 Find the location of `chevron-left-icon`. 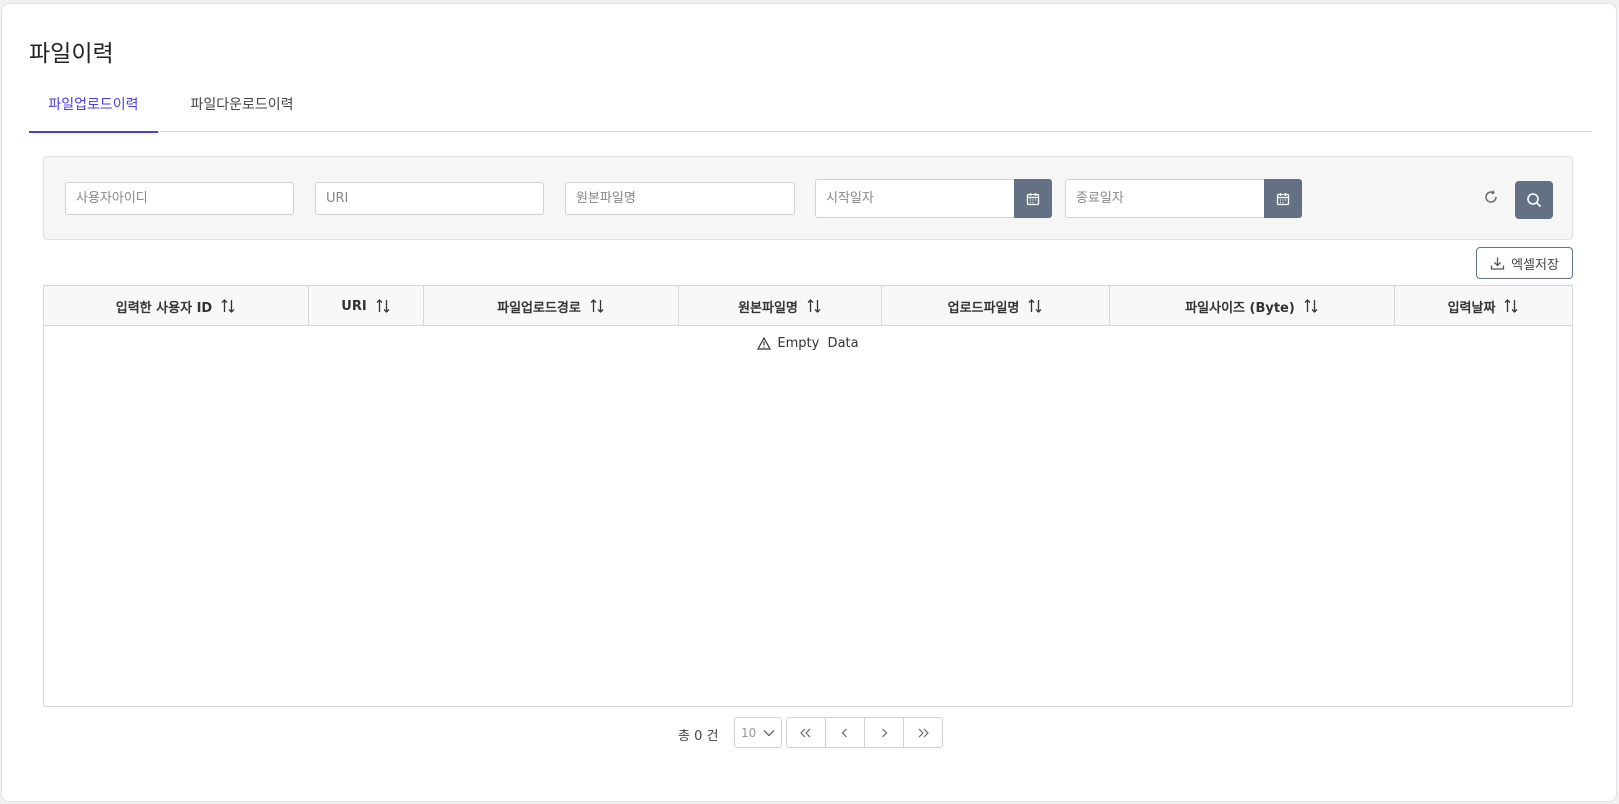

chevron-left-icon is located at coordinates (844, 732).